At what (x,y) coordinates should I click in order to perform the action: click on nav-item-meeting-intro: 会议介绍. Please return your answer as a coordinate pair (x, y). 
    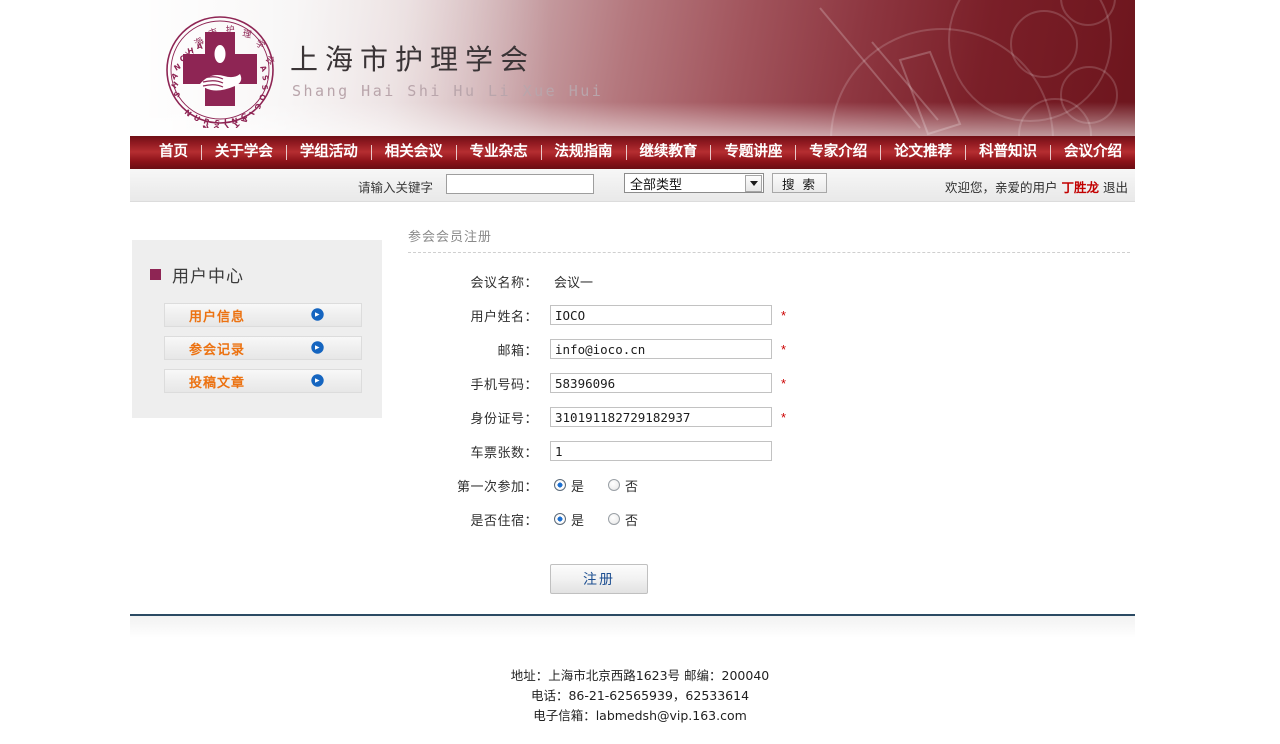
    Looking at the image, I should click on (1093, 152).